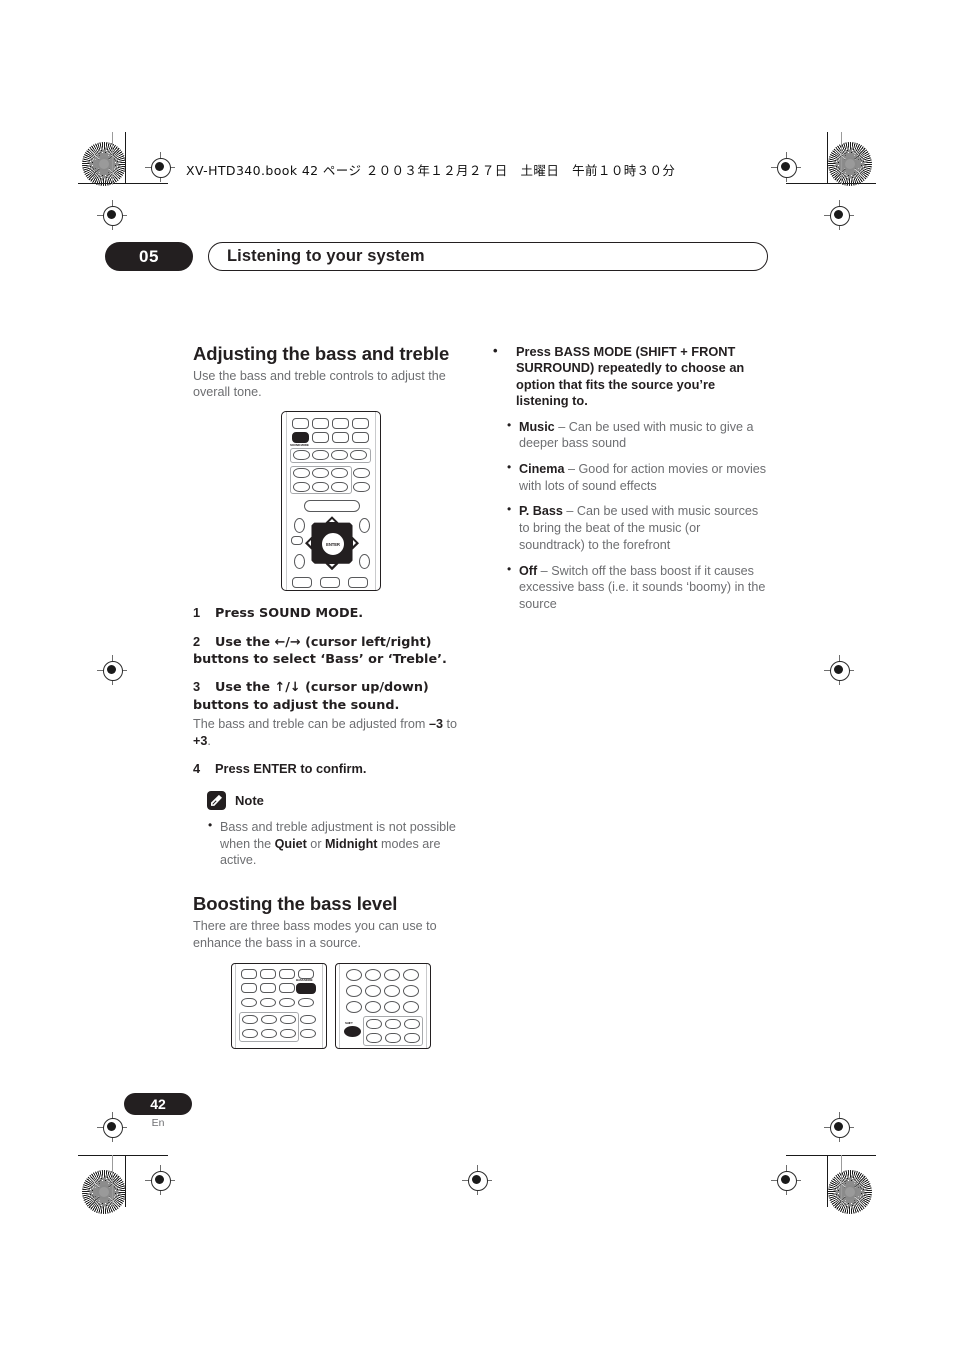 This screenshot has height=1351, width=954. Describe the element at coordinates (332, 506) in the screenshot. I see `remote-button-wide` at that location.